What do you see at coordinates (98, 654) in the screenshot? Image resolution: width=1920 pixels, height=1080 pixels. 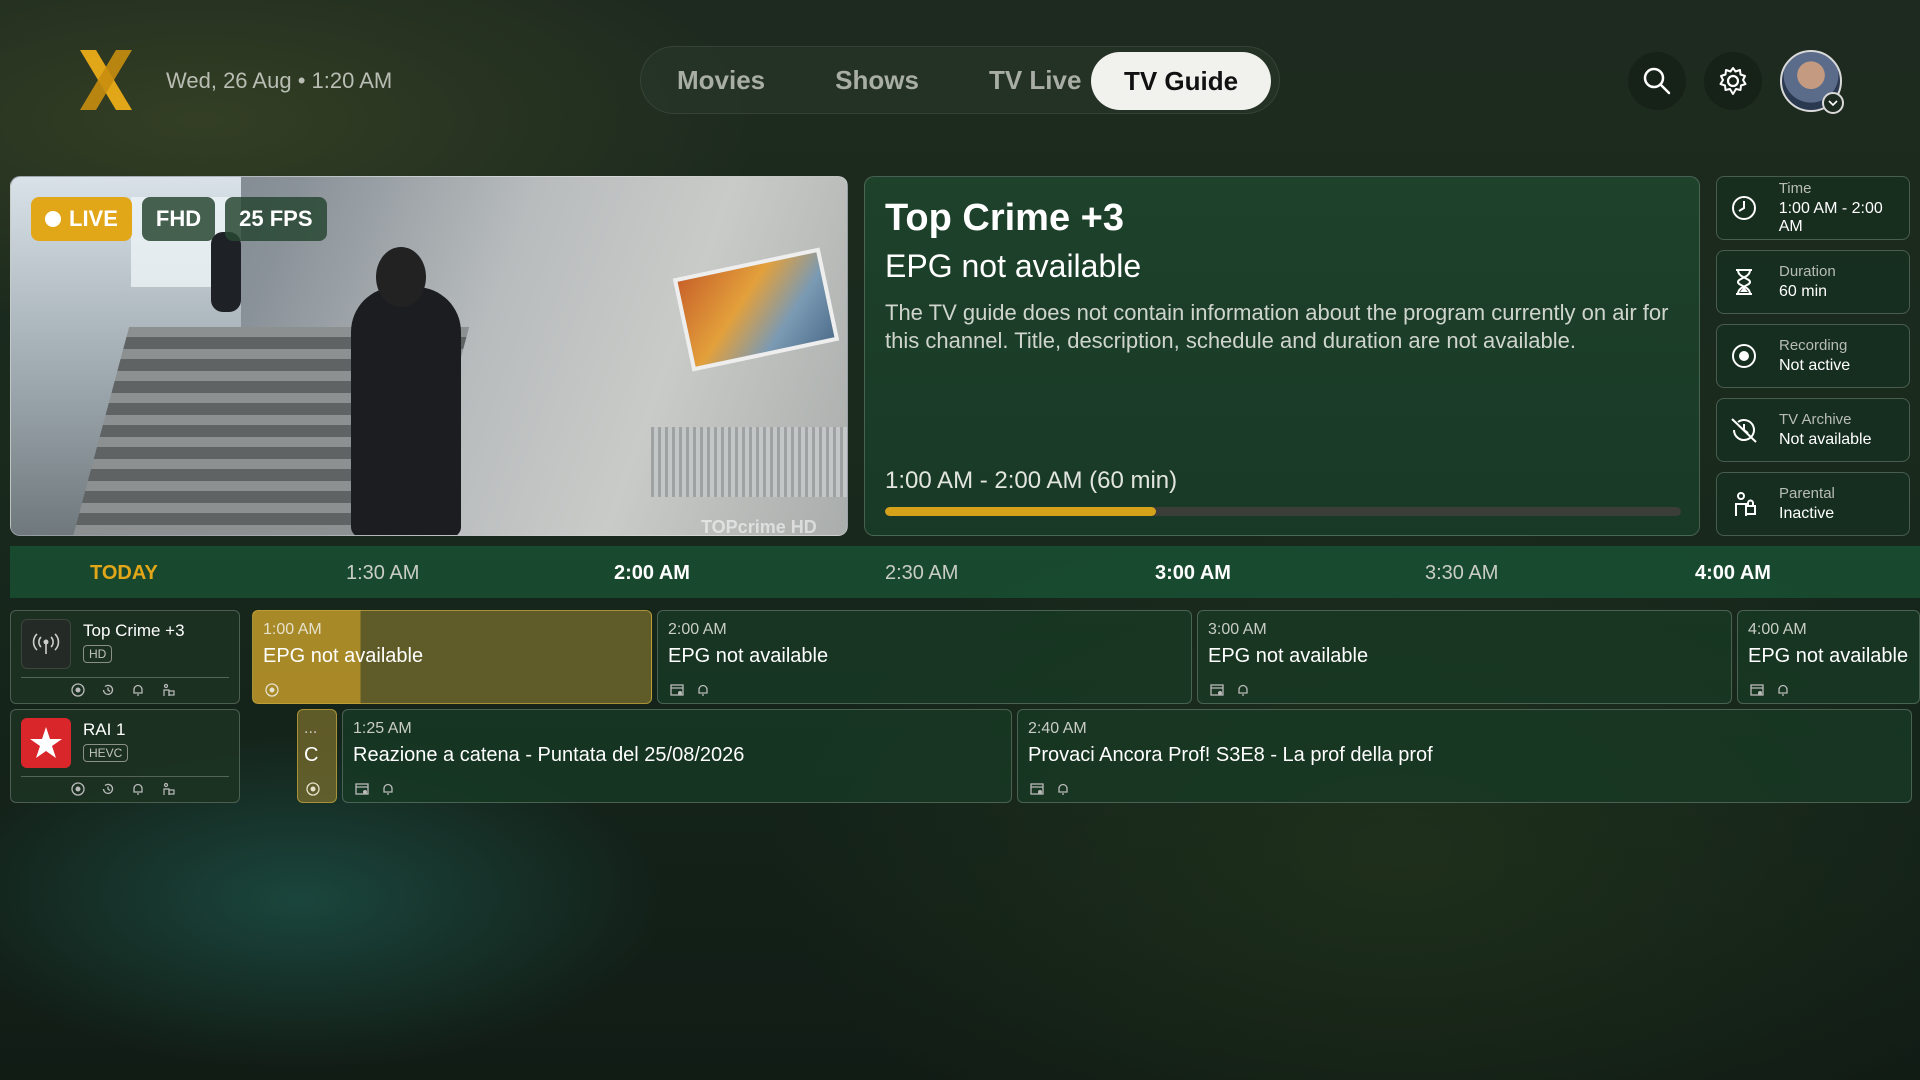 I see `channel-quality-tag: HD` at bounding box center [98, 654].